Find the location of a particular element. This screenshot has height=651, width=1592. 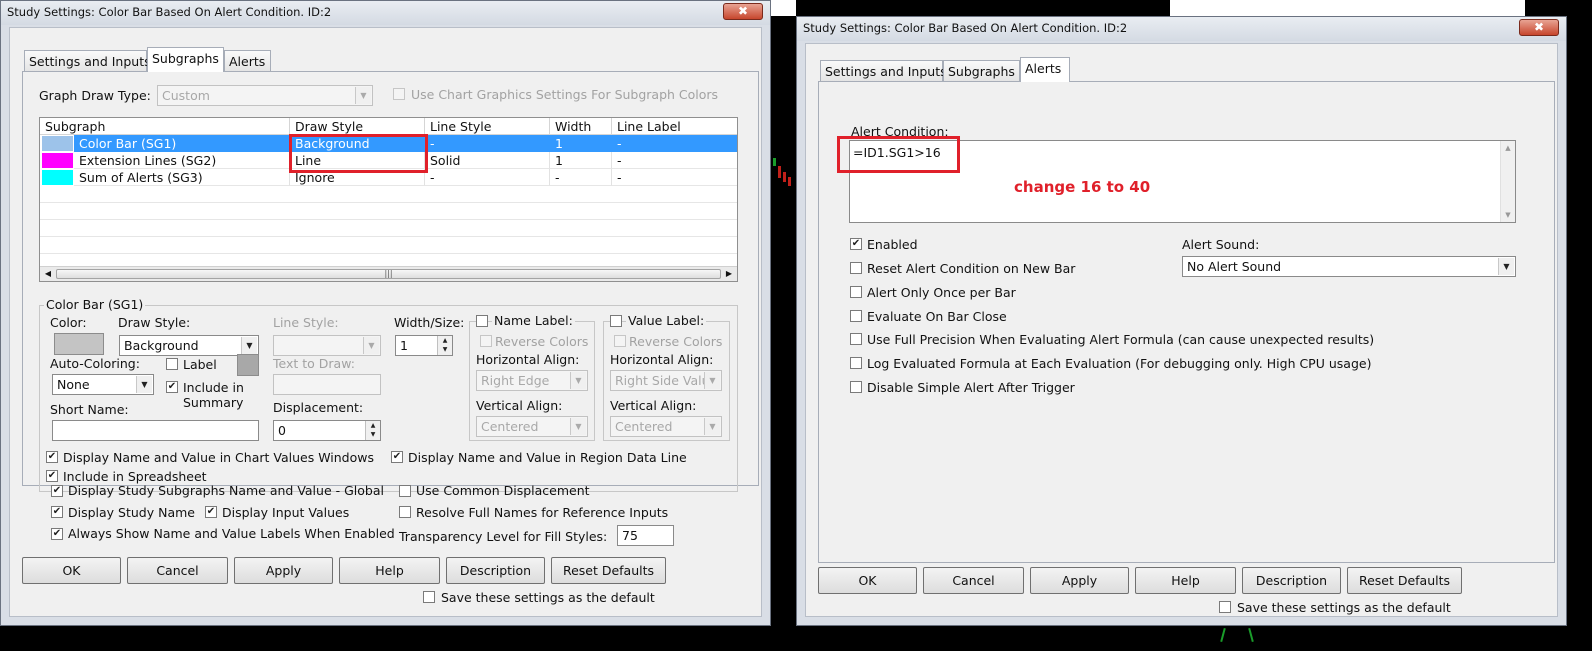

auto-coloring-select: None ▼ is located at coordinates (103, 384).